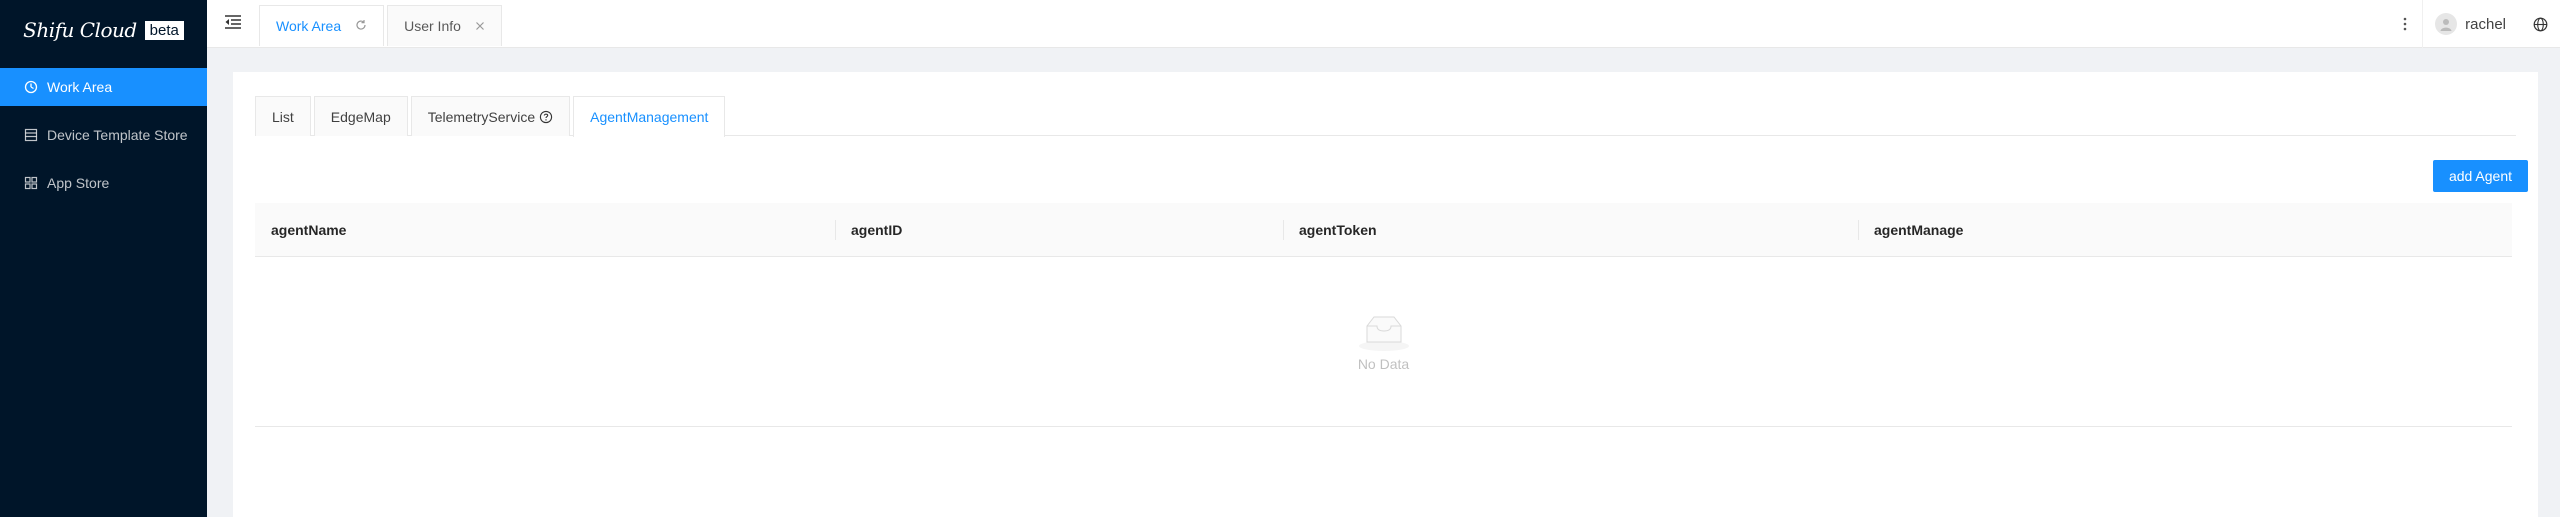  What do you see at coordinates (80, 30) in the screenshot?
I see `logo-text: Shifu Cloud` at bounding box center [80, 30].